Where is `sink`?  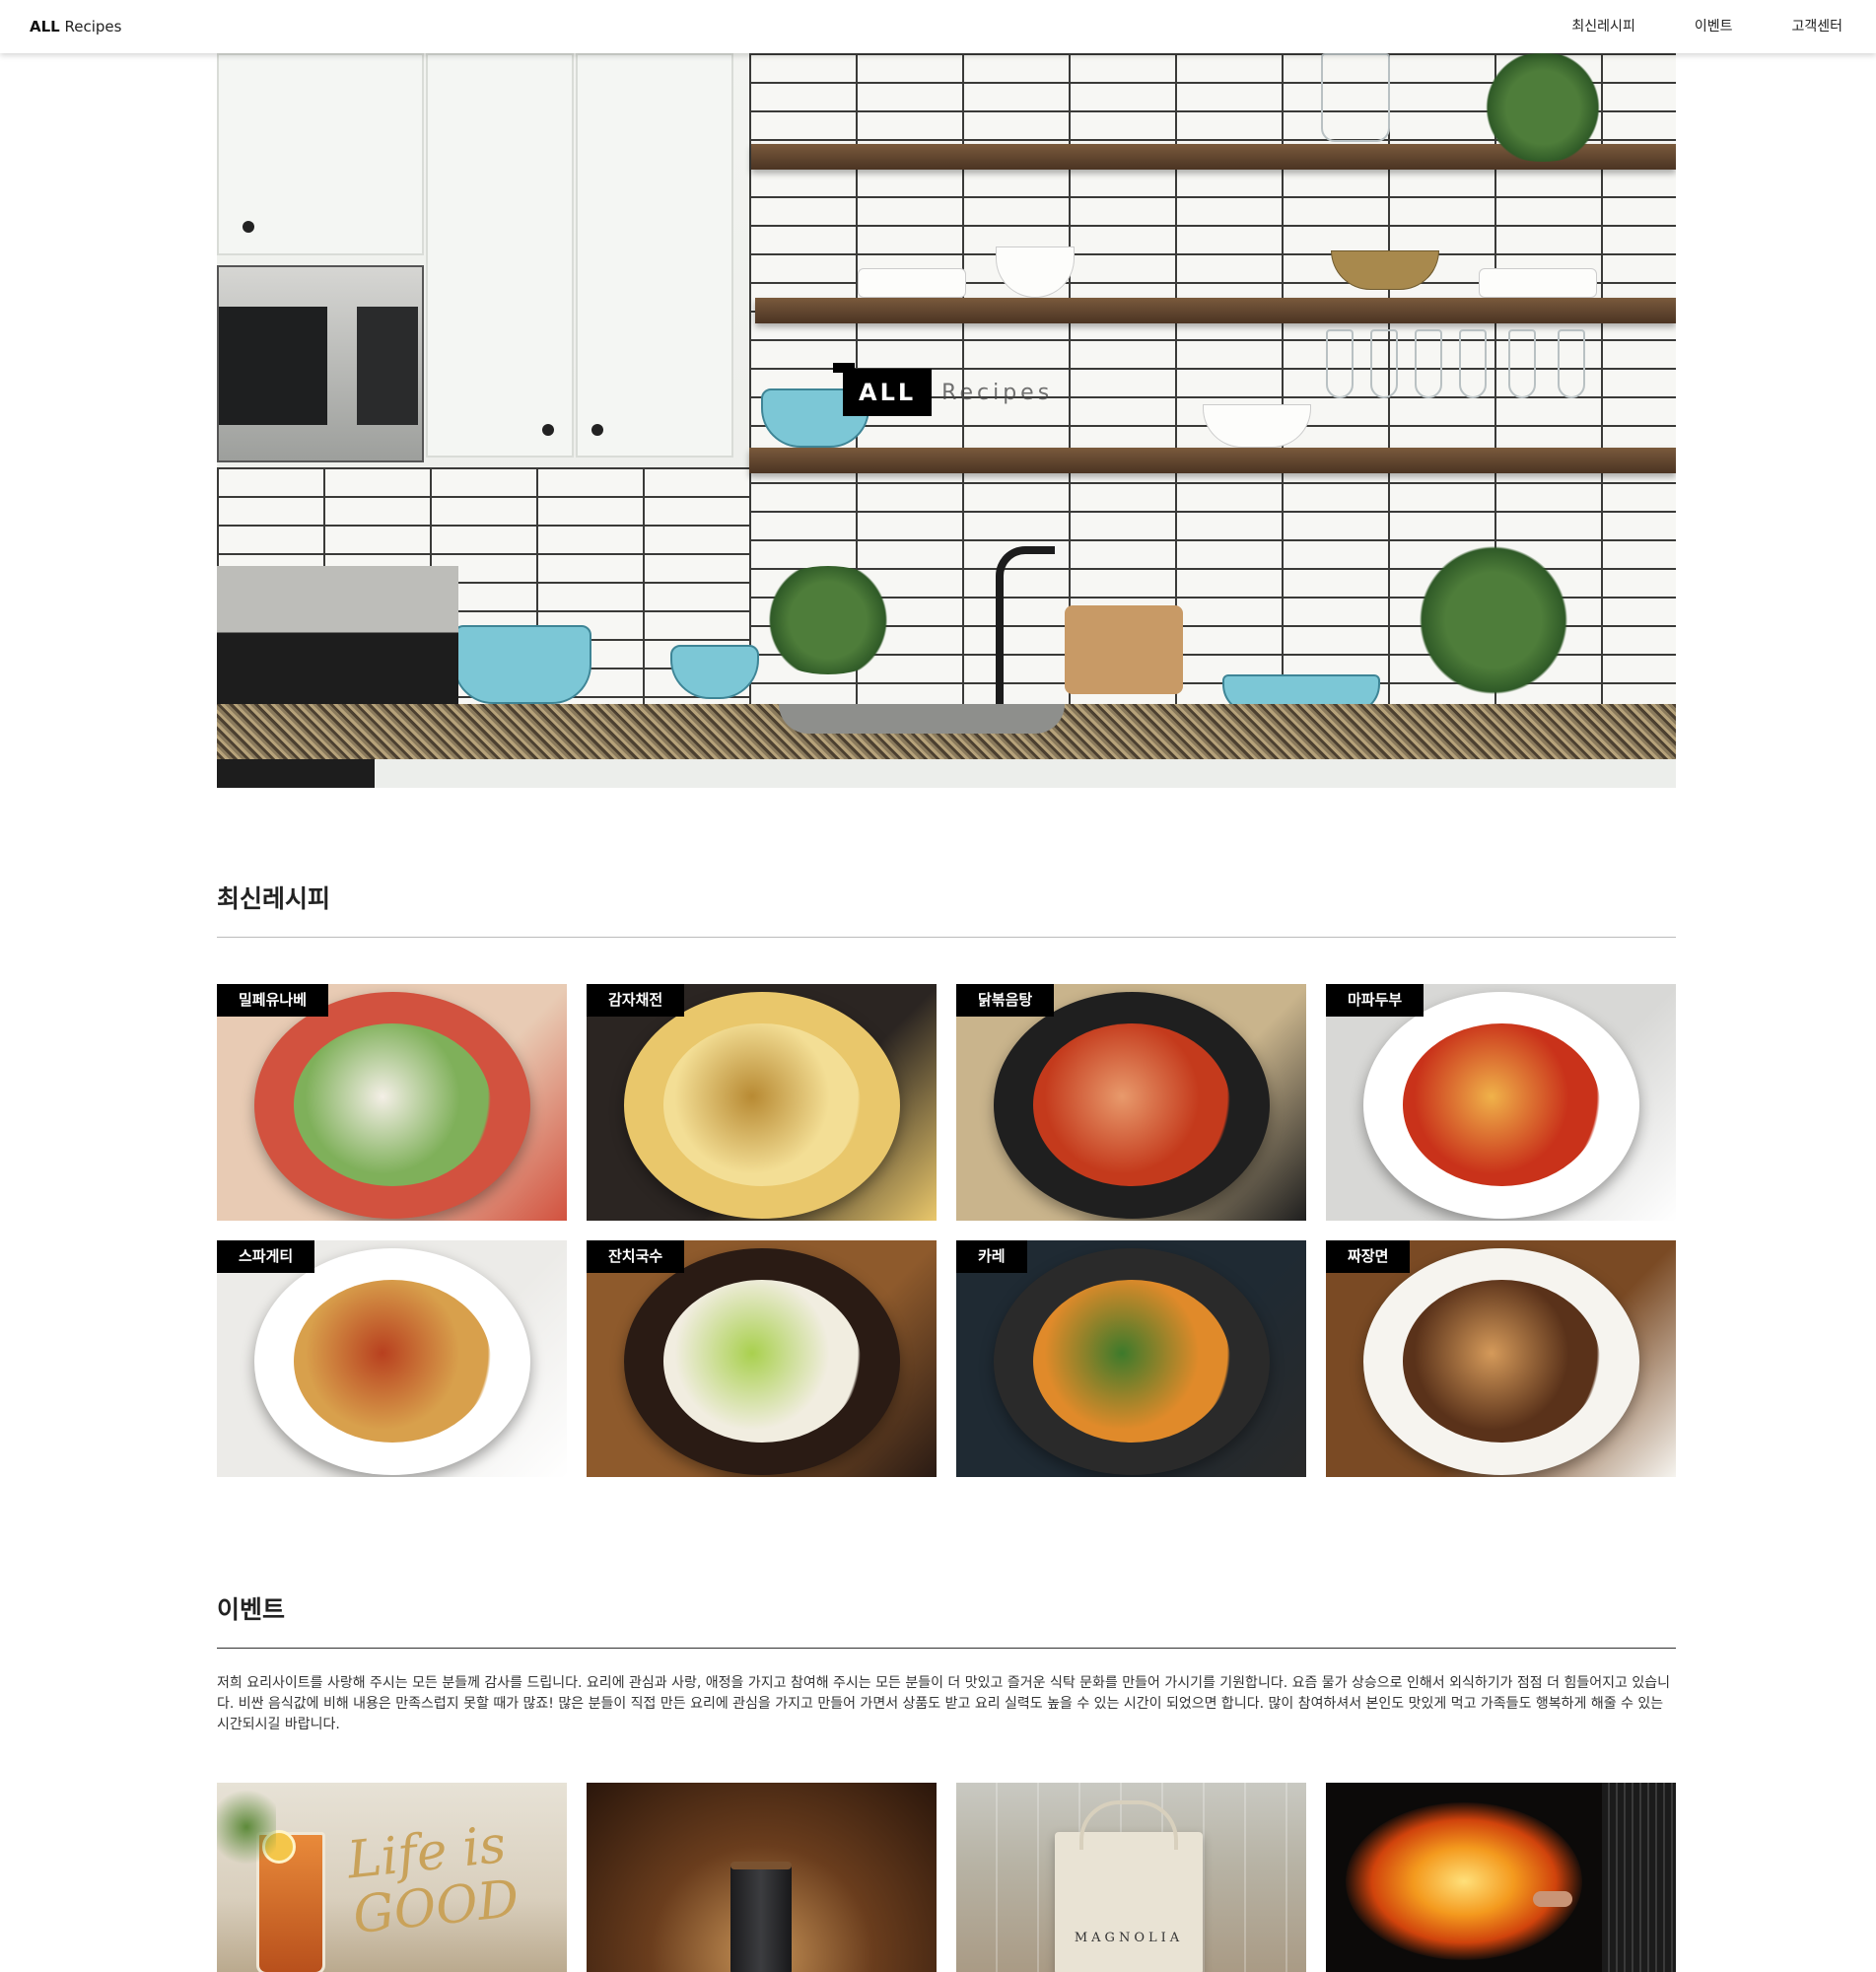
sink is located at coordinates (922, 719).